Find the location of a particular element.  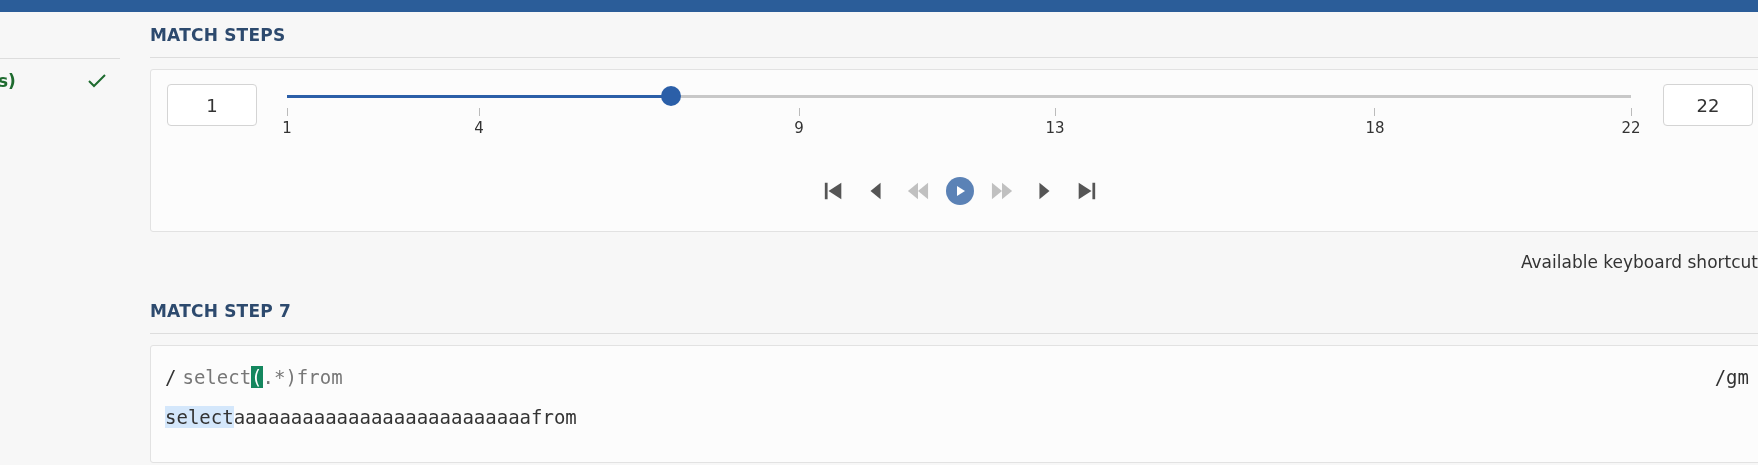

section-heading: MATCH STEP 7 is located at coordinates (221, 311).